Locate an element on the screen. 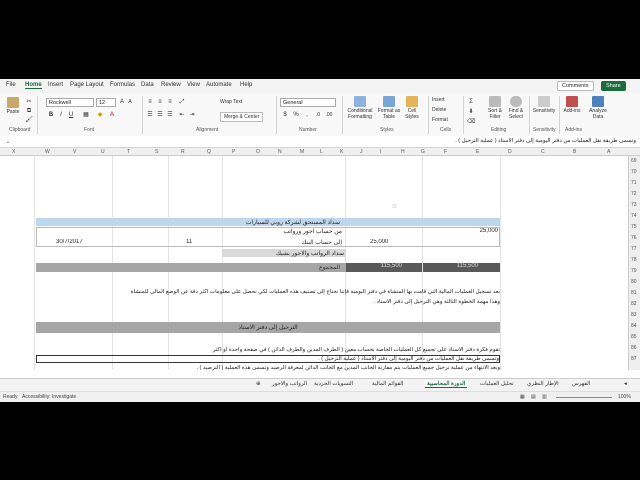 Image resolution: width=640 pixels, height=480 pixels. row-header: 74 is located at coordinates (634, 216).